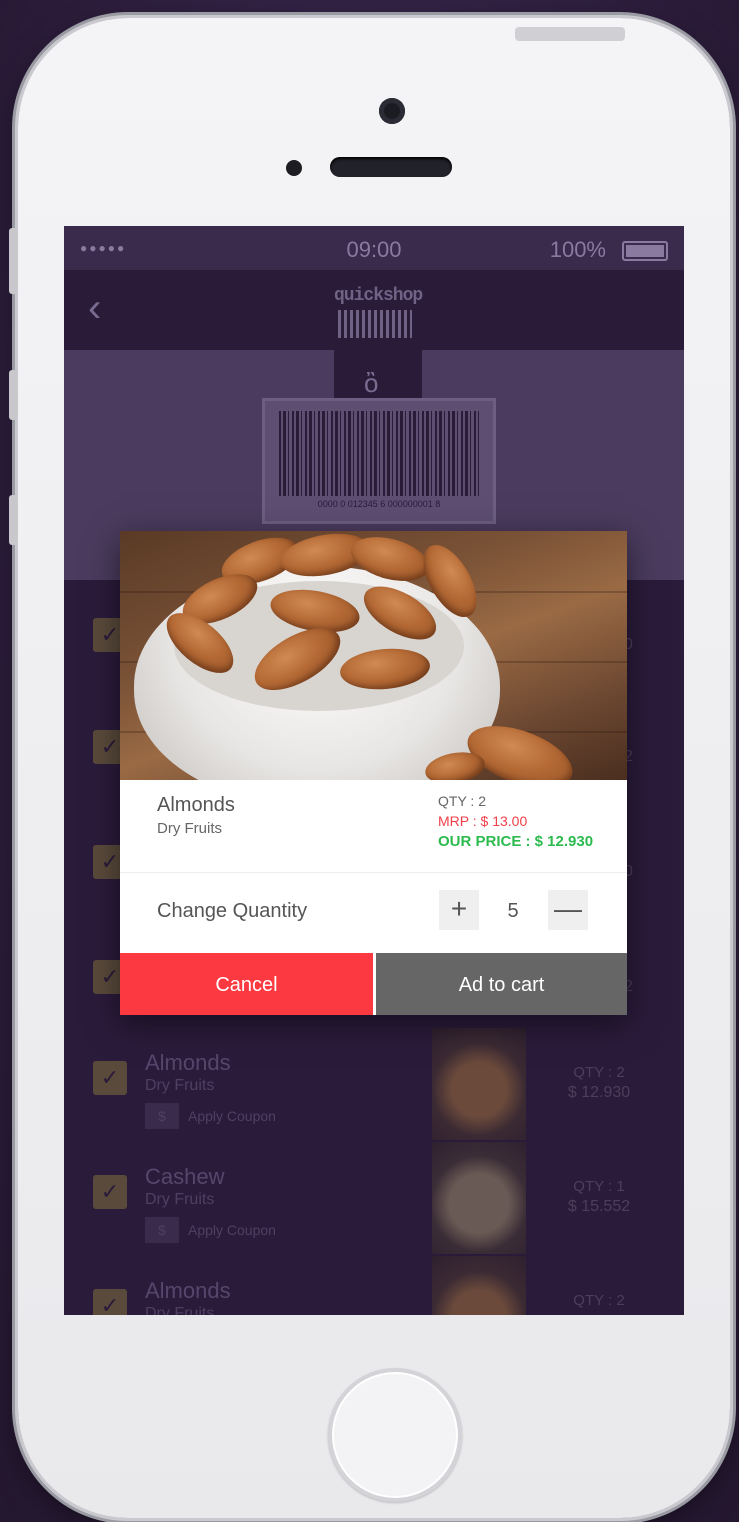  What do you see at coordinates (568, 910) in the screenshot?
I see `minus-button: —` at bounding box center [568, 910].